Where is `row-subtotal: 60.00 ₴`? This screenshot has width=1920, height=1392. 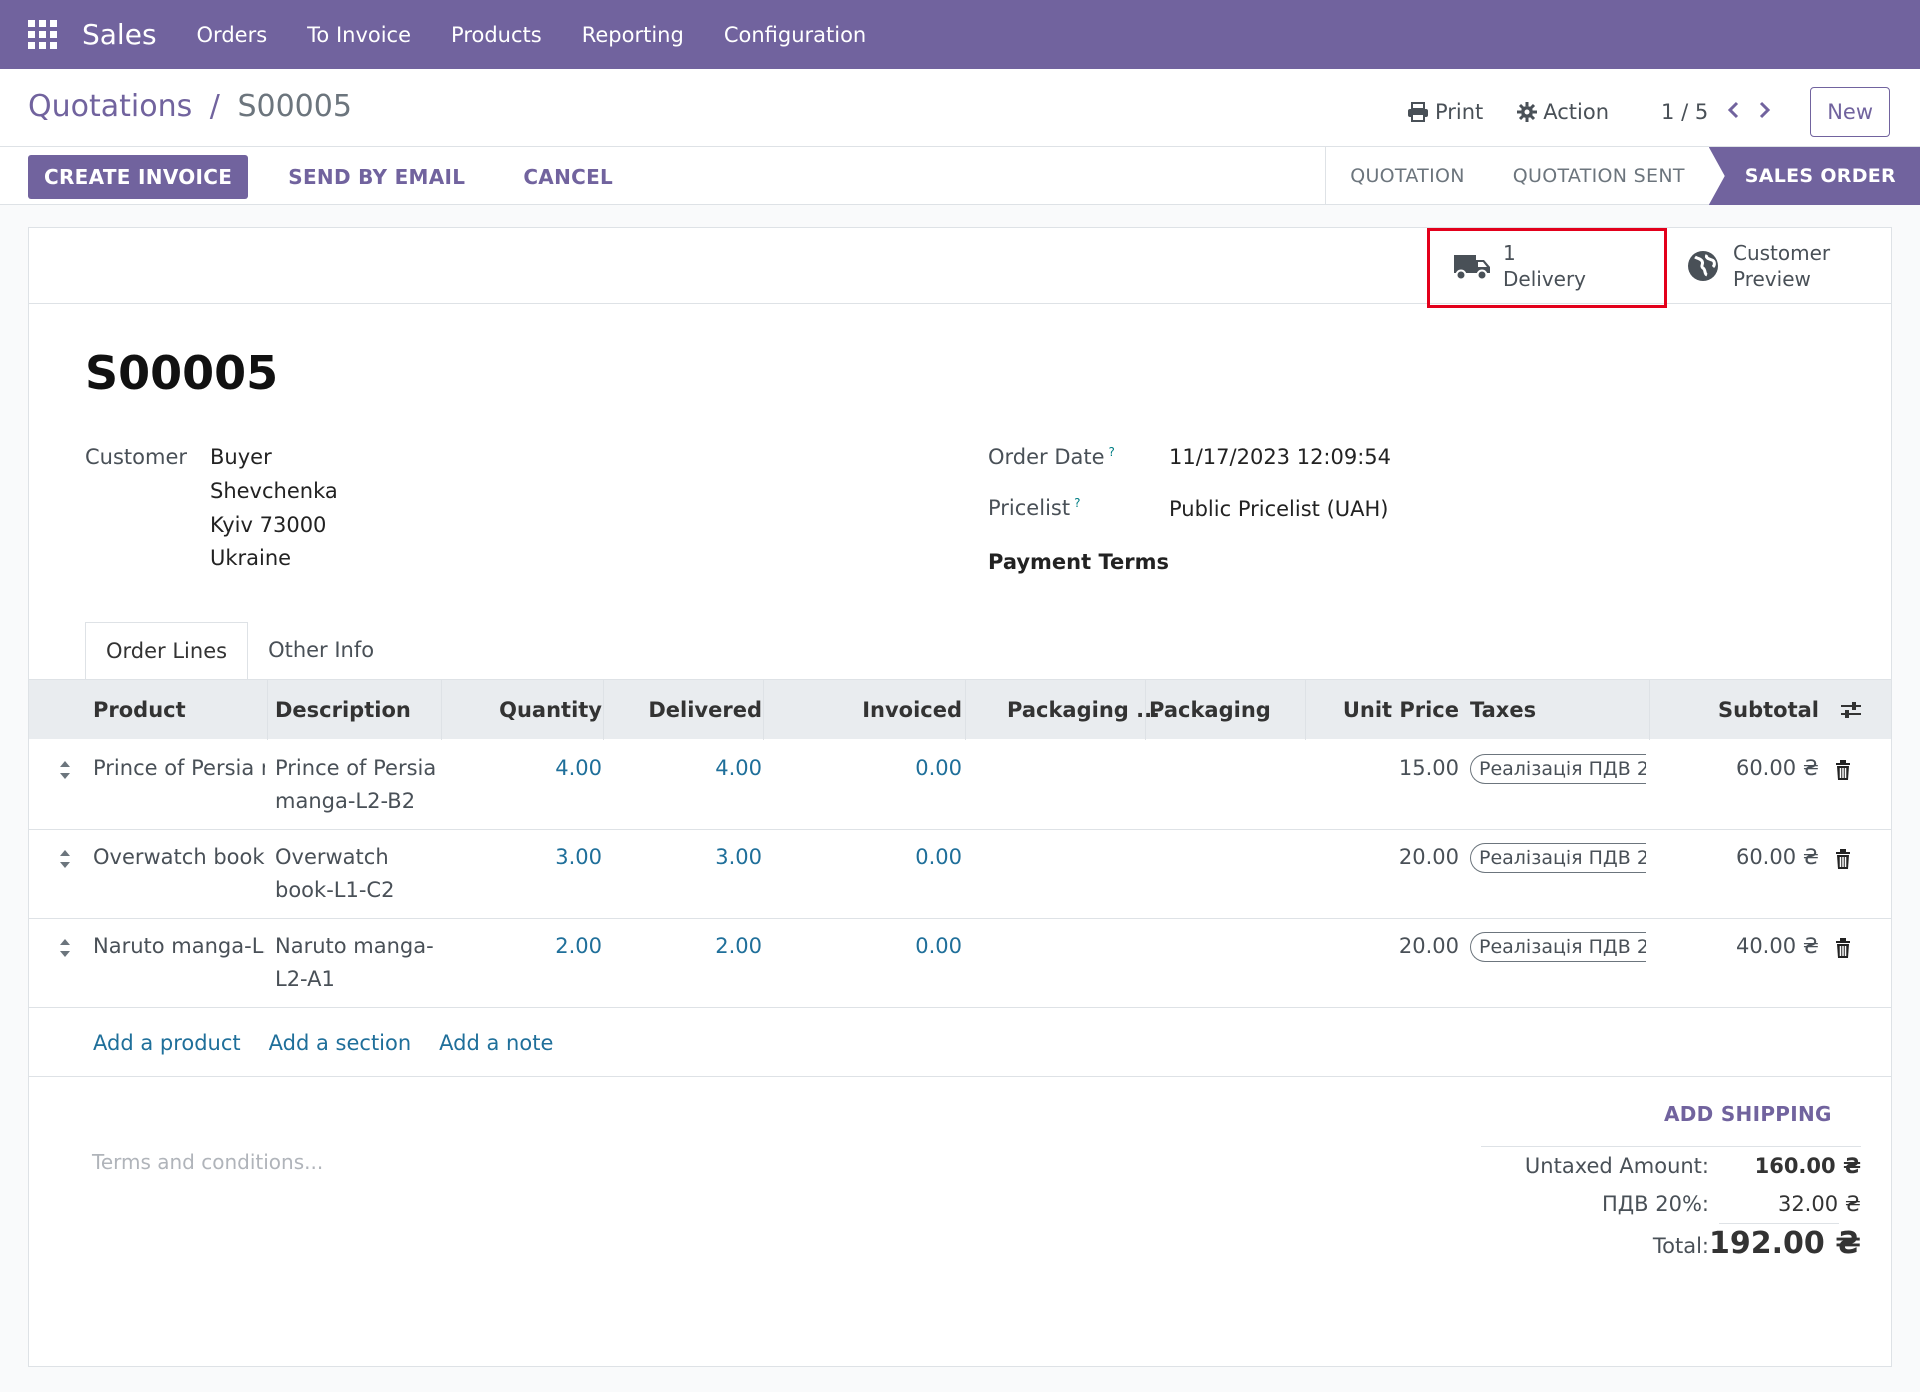 row-subtotal: 60.00 ₴ is located at coordinates (1777, 768).